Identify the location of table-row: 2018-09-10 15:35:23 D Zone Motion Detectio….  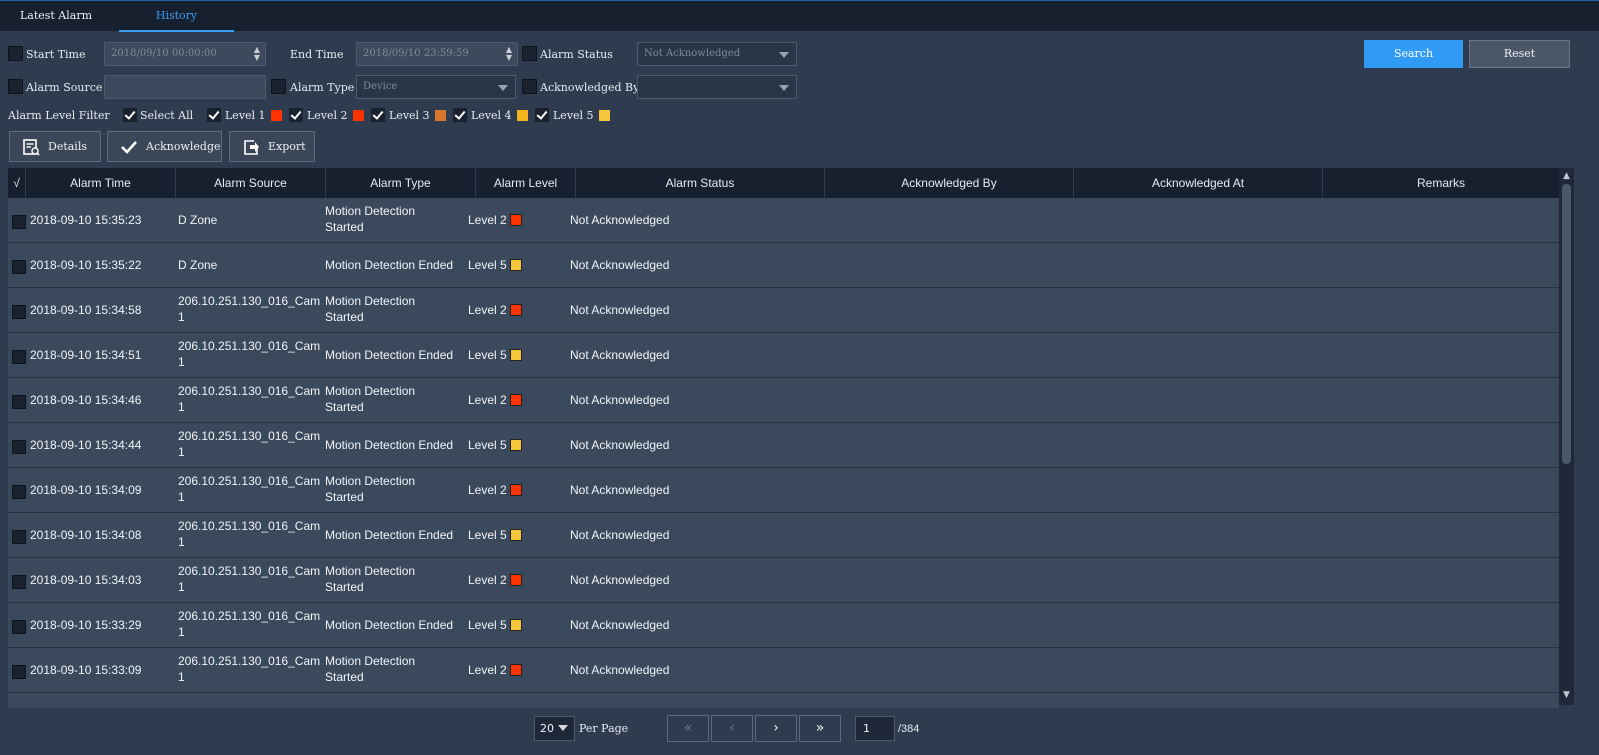
(783, 220).